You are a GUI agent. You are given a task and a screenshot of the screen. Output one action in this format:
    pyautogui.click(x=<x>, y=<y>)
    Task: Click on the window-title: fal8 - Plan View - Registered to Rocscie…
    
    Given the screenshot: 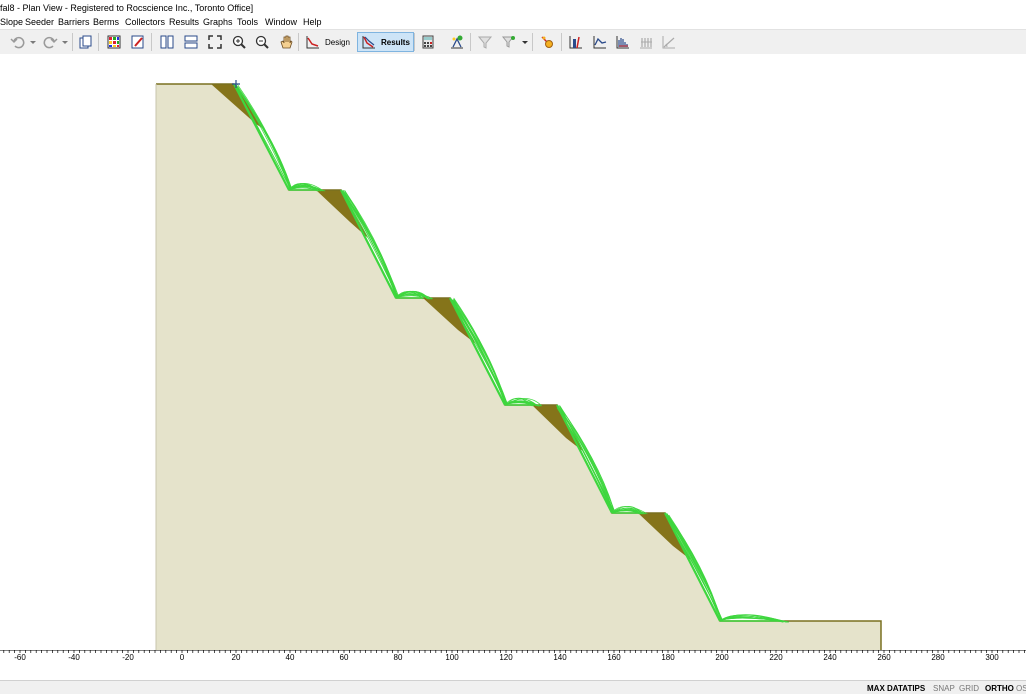 What is the action you would take?
    pyautogui.click(x=127, y=8)
    